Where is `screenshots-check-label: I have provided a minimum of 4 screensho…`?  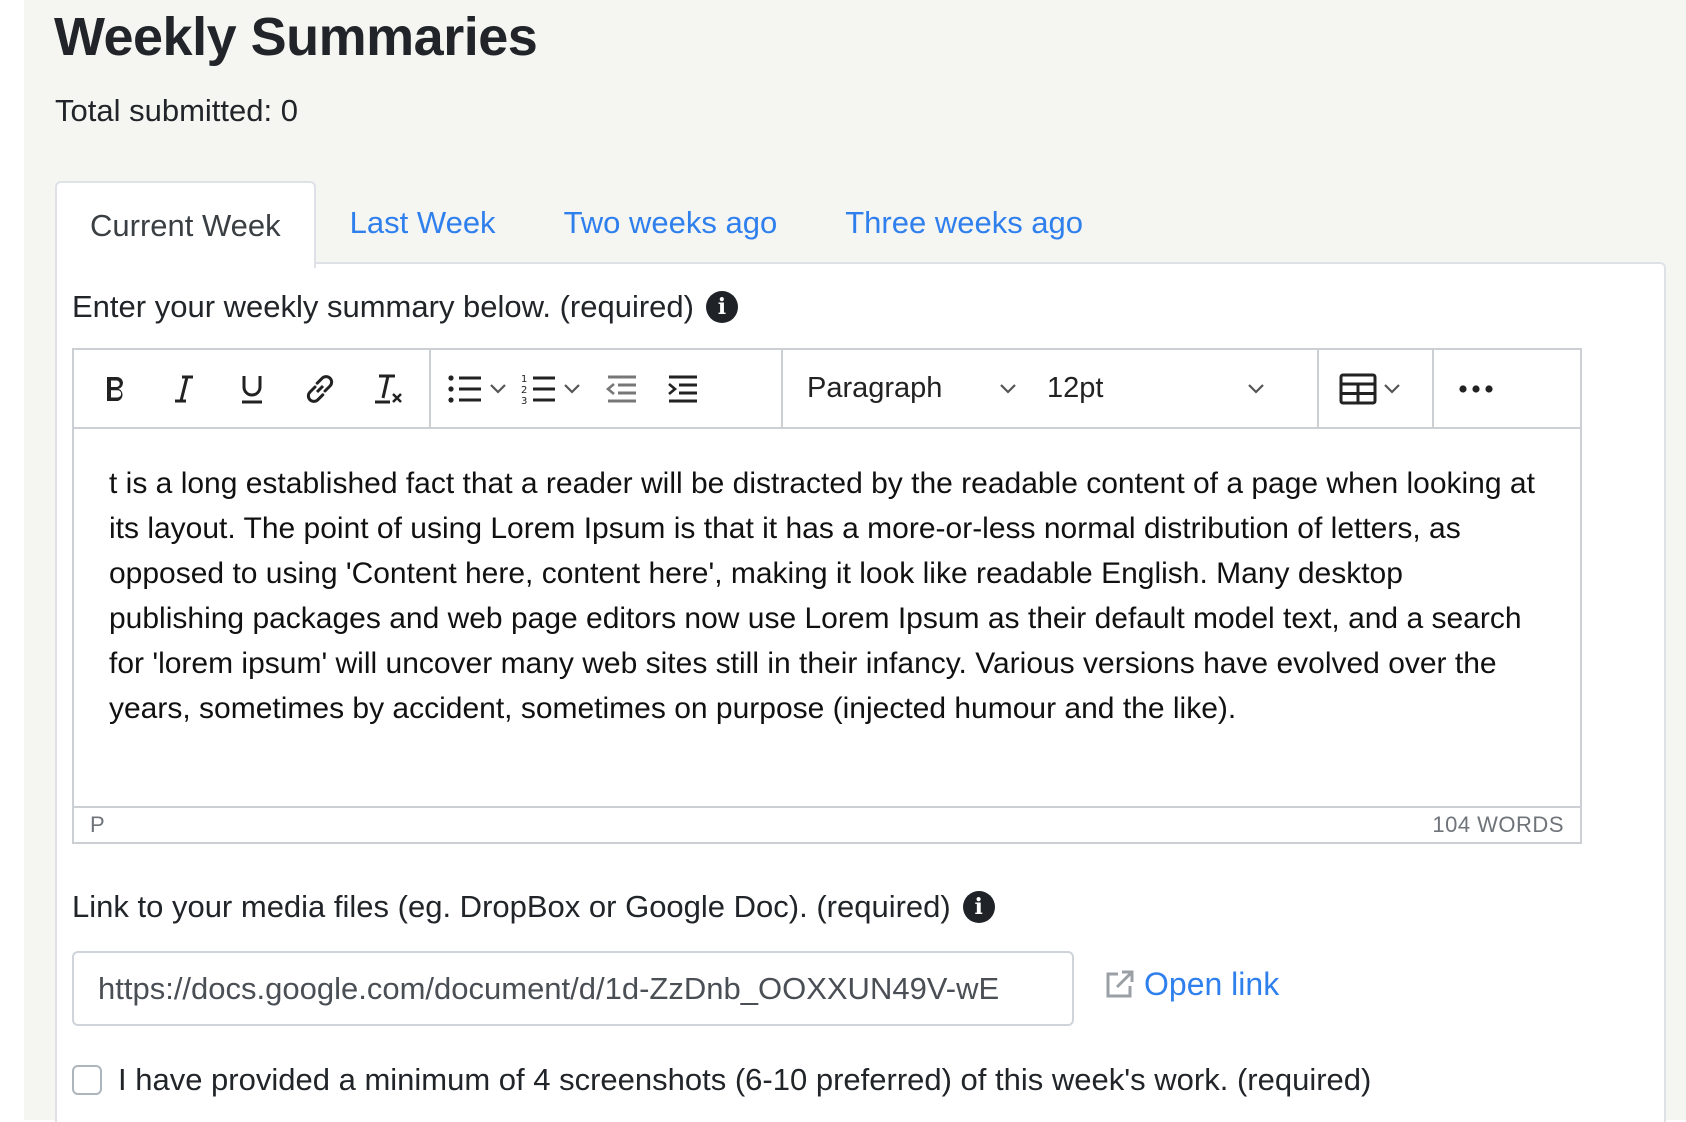
screenshots-check-label: I have provided a minimum of 4 screensho… is located at coordinates (745, 1079).